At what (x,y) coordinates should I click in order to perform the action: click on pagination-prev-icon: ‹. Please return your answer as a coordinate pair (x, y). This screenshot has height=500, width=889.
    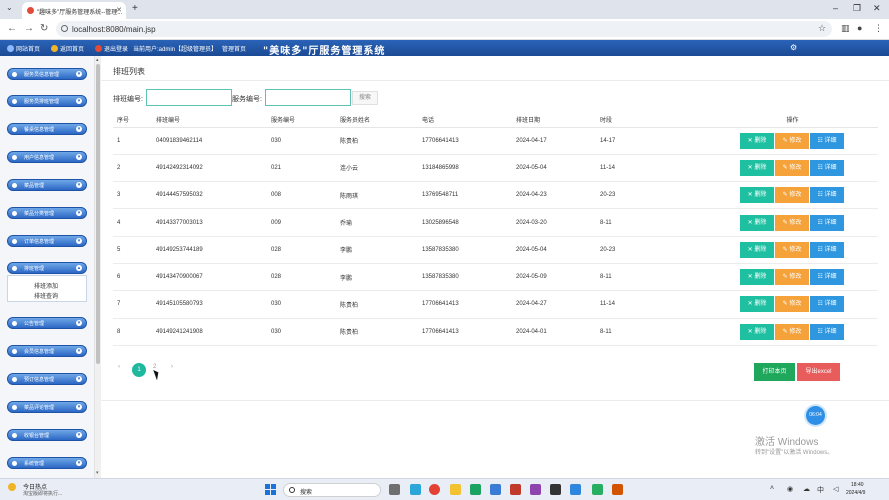
    Looking at the image, I should click on (119, 367).